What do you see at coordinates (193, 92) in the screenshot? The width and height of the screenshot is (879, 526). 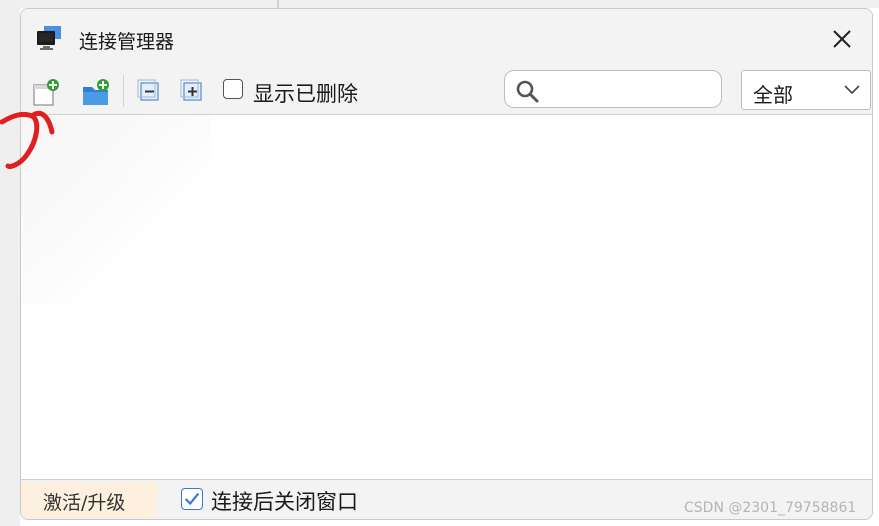 I see `expand-icon` at bounding box center [193, 92].